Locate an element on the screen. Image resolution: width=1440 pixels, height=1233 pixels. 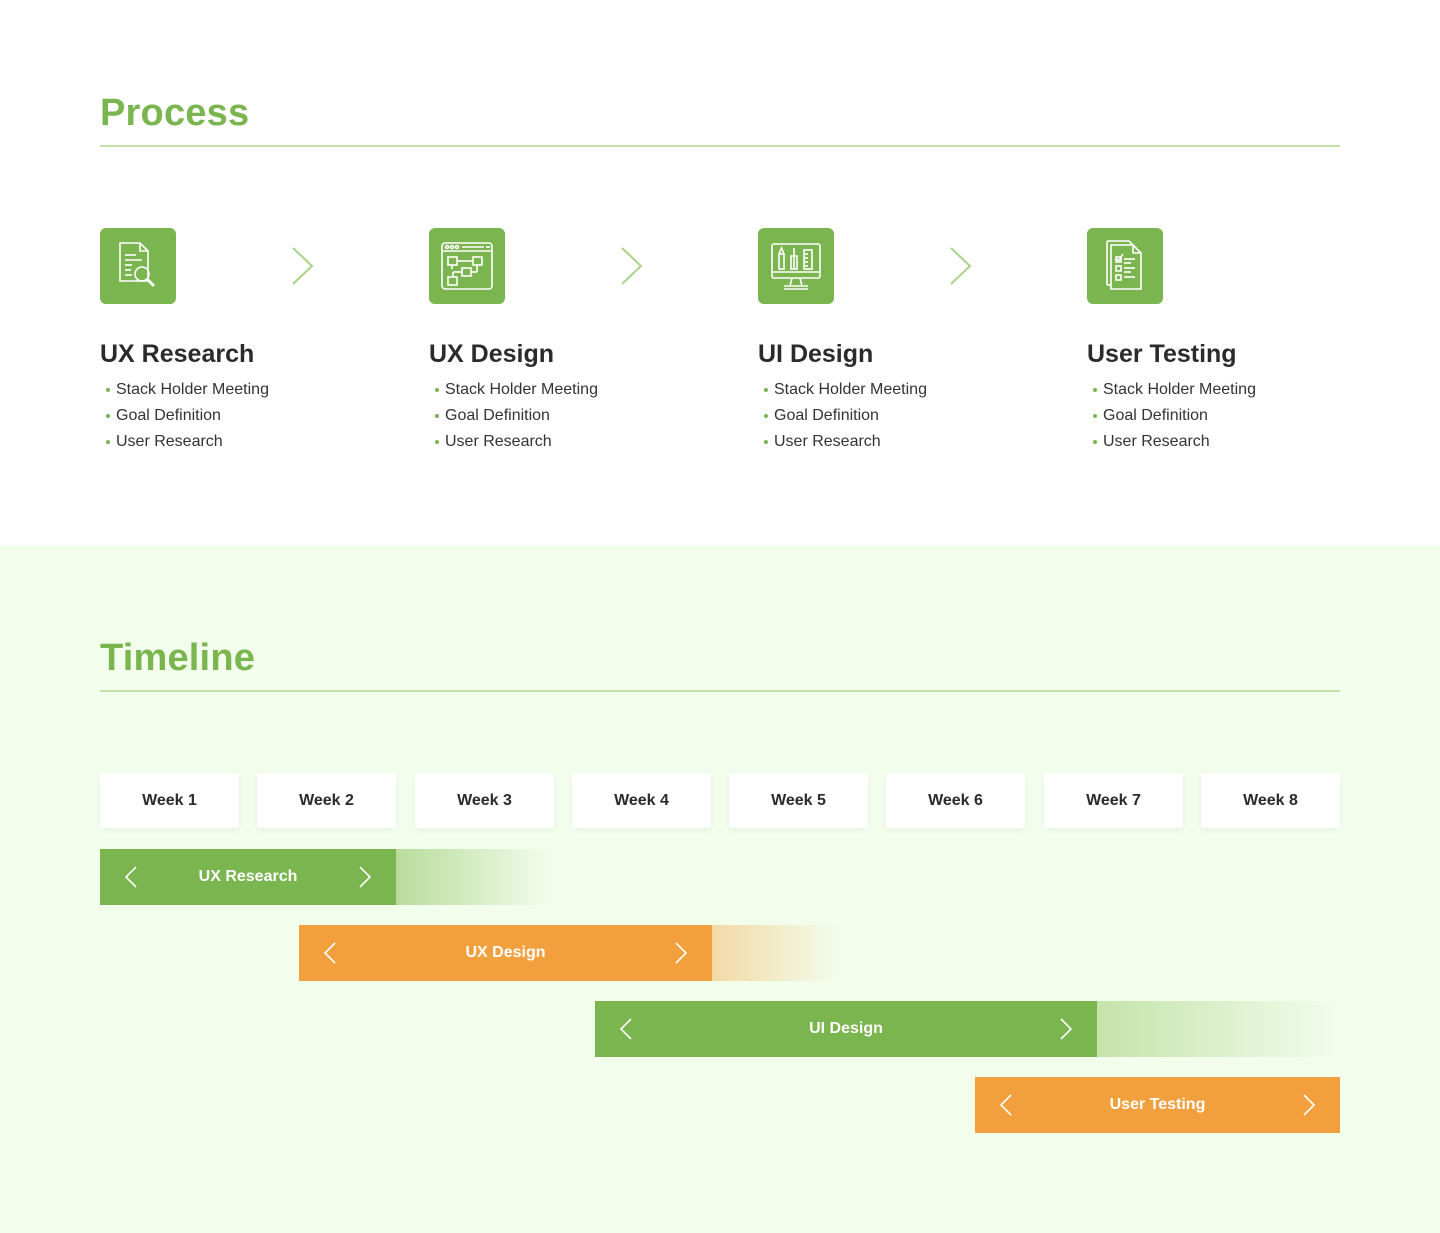
week-header-7: Week 7 is located at coordinates (1113, 800).